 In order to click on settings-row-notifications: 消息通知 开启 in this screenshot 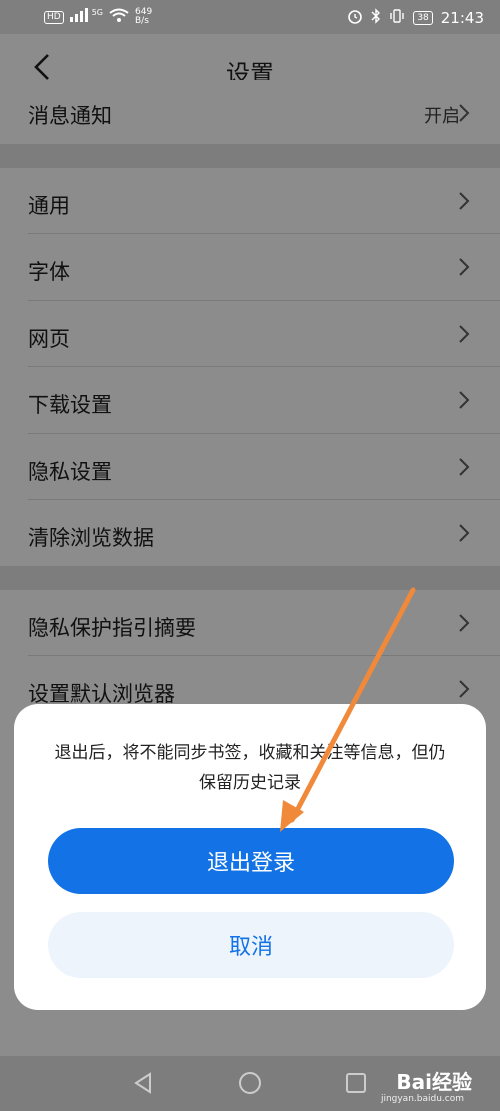, I will do `click(250, 112)`.